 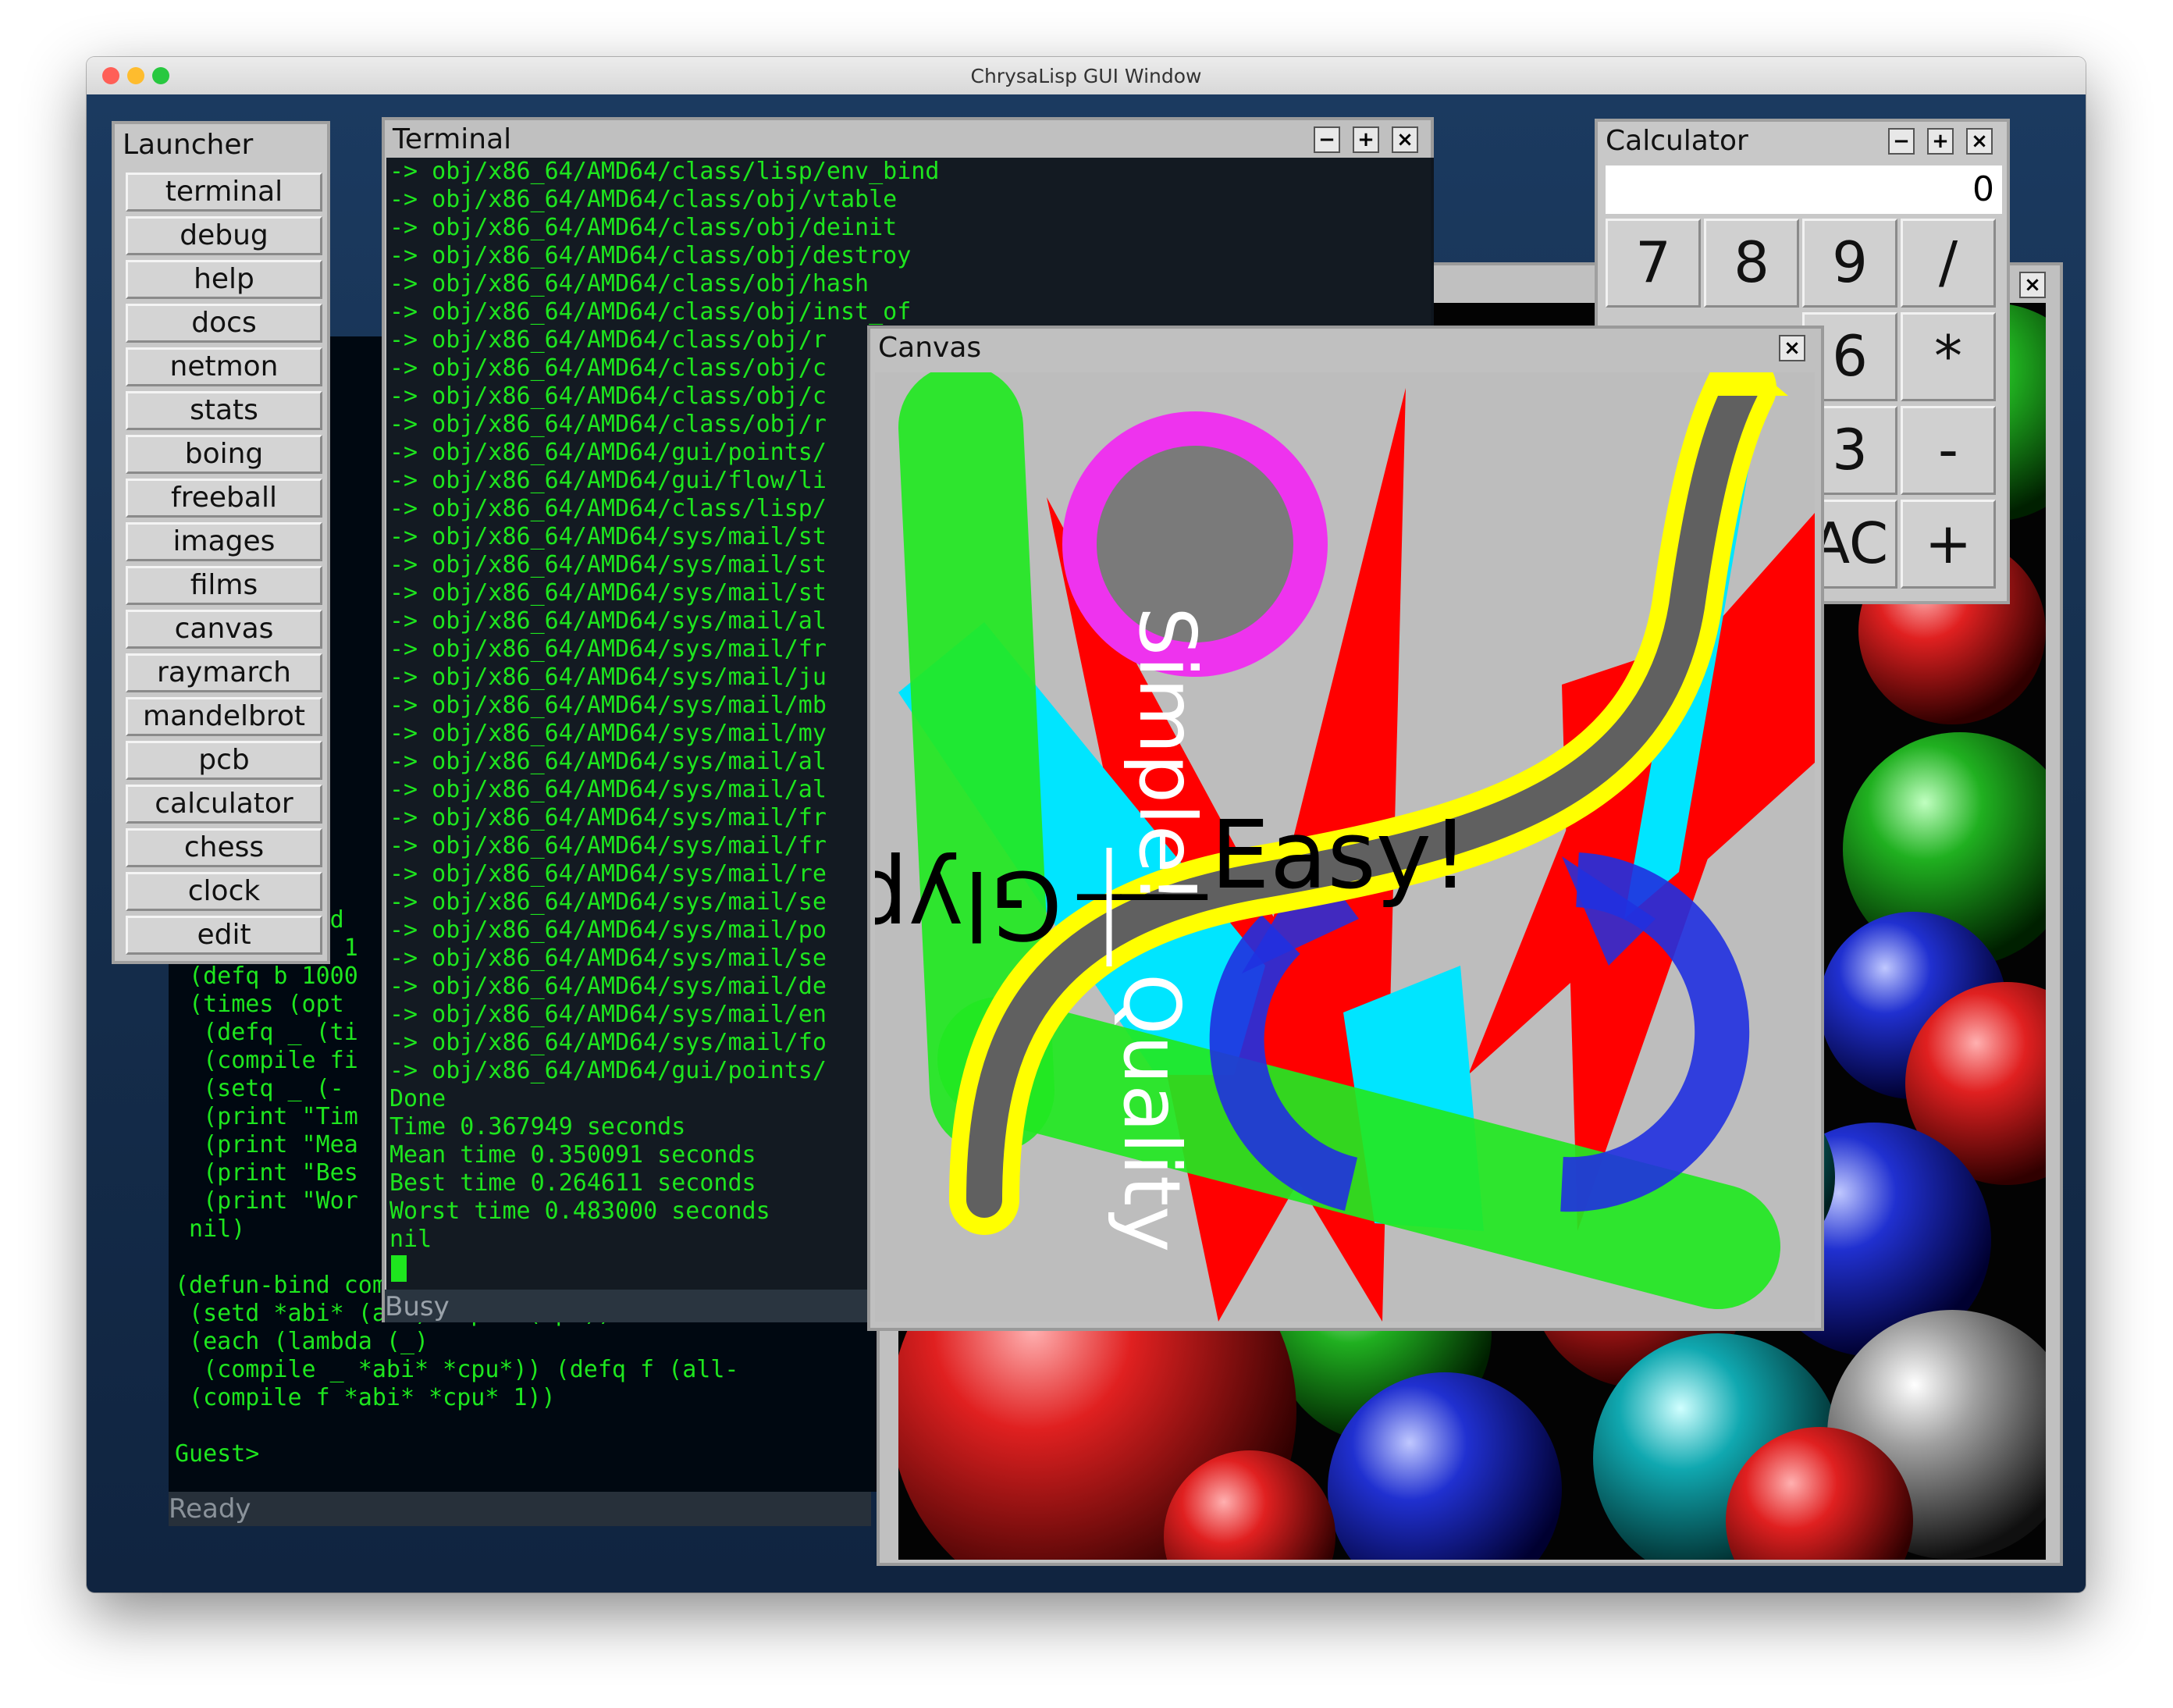 I want to click on back-terminal-line, so click(x=562, y=1426).